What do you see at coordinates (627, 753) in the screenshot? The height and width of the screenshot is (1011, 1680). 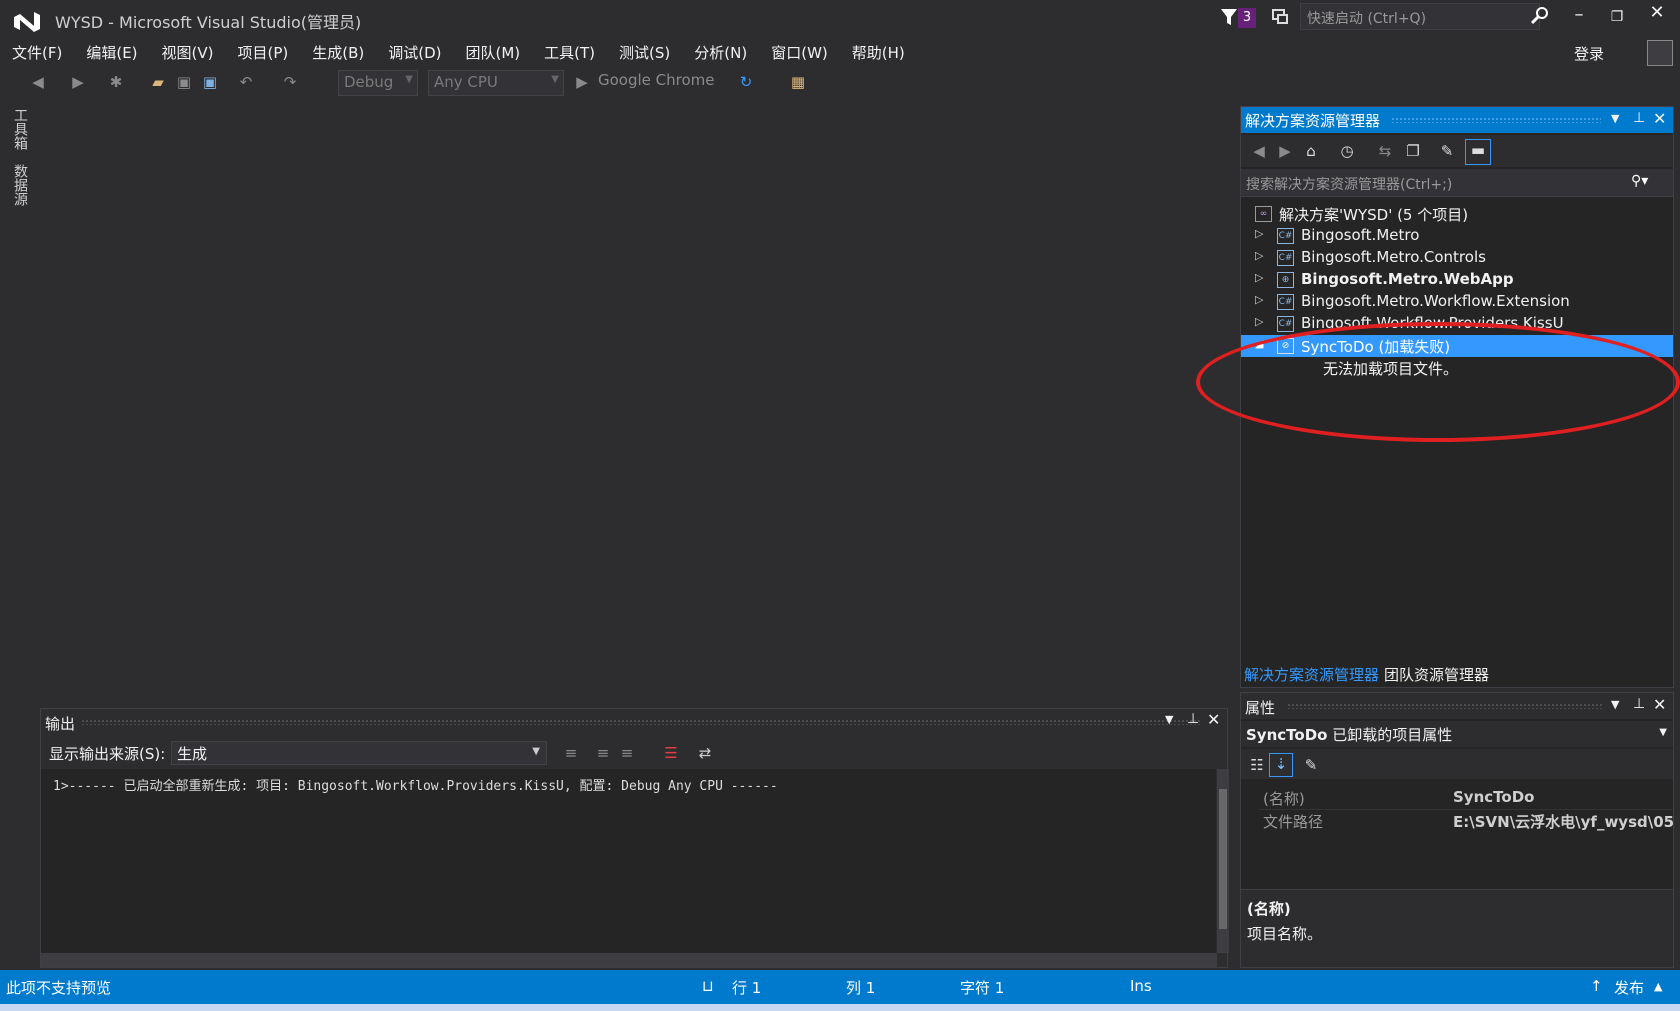 I see `find-next-icon: ≡` at bounding box center [627, 753].